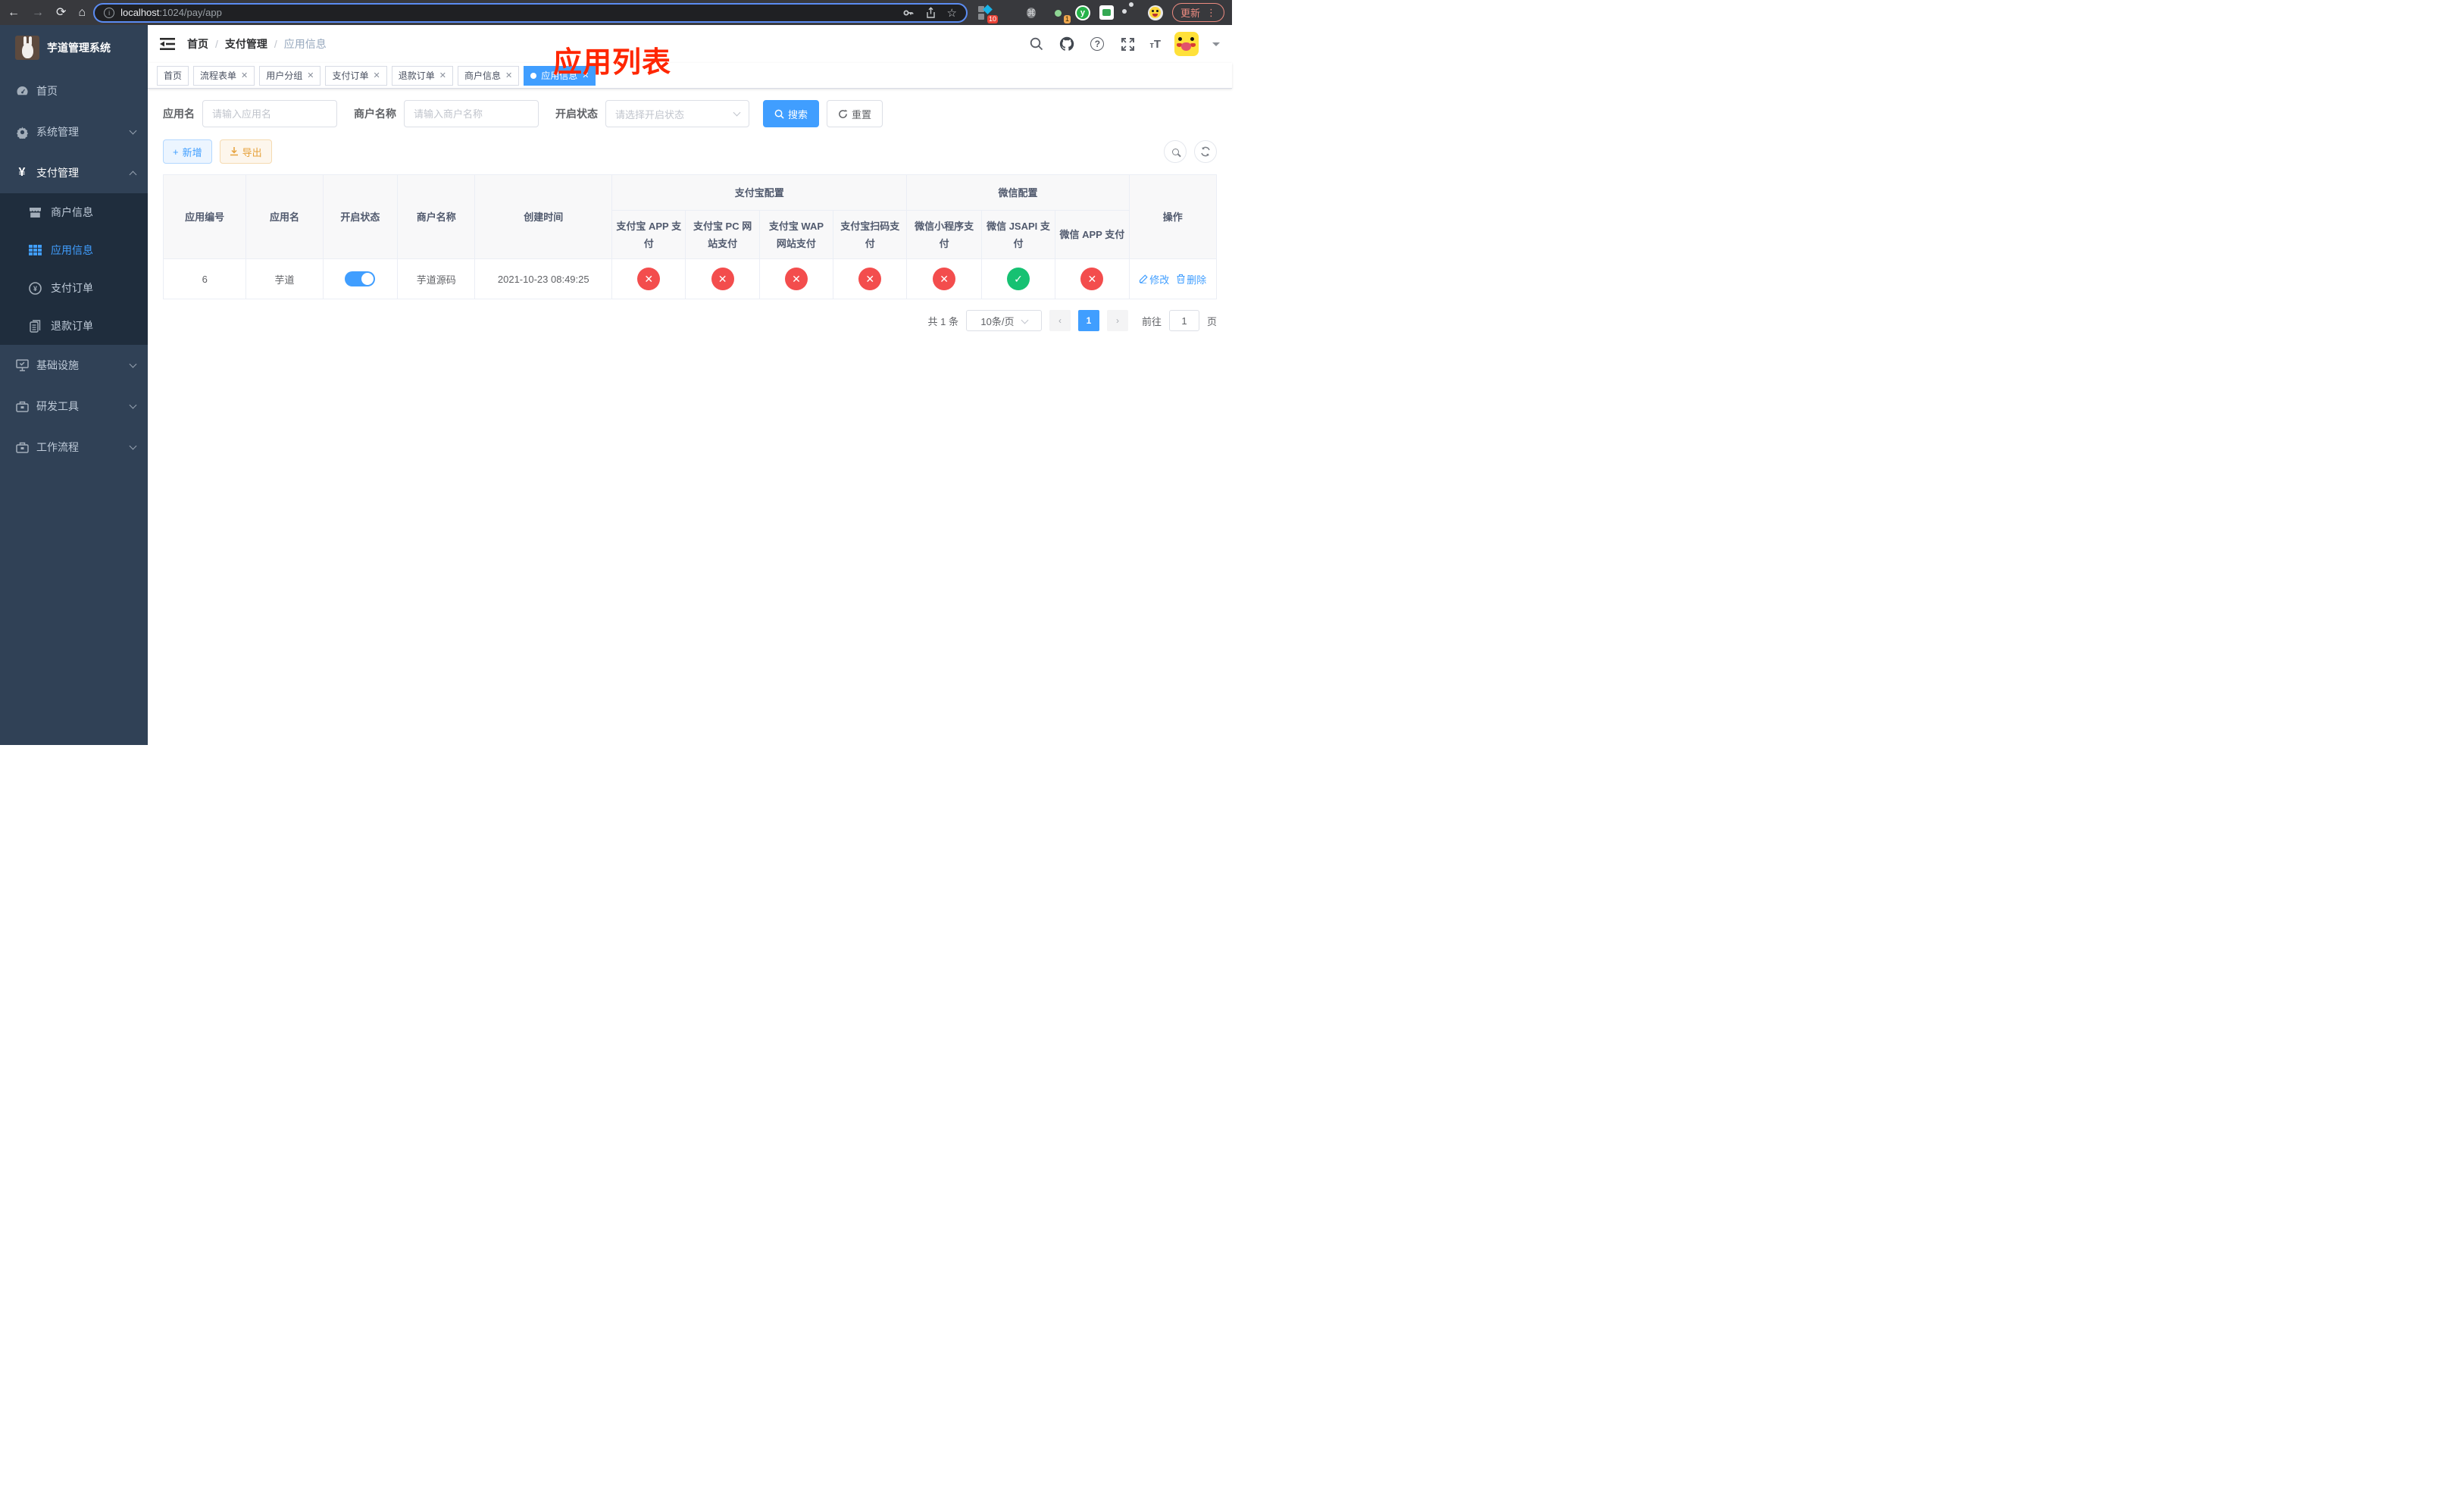 The height and width of the screenshot is (1490, 2464). I want to click on chevron-up-icon, so click(133, 175).